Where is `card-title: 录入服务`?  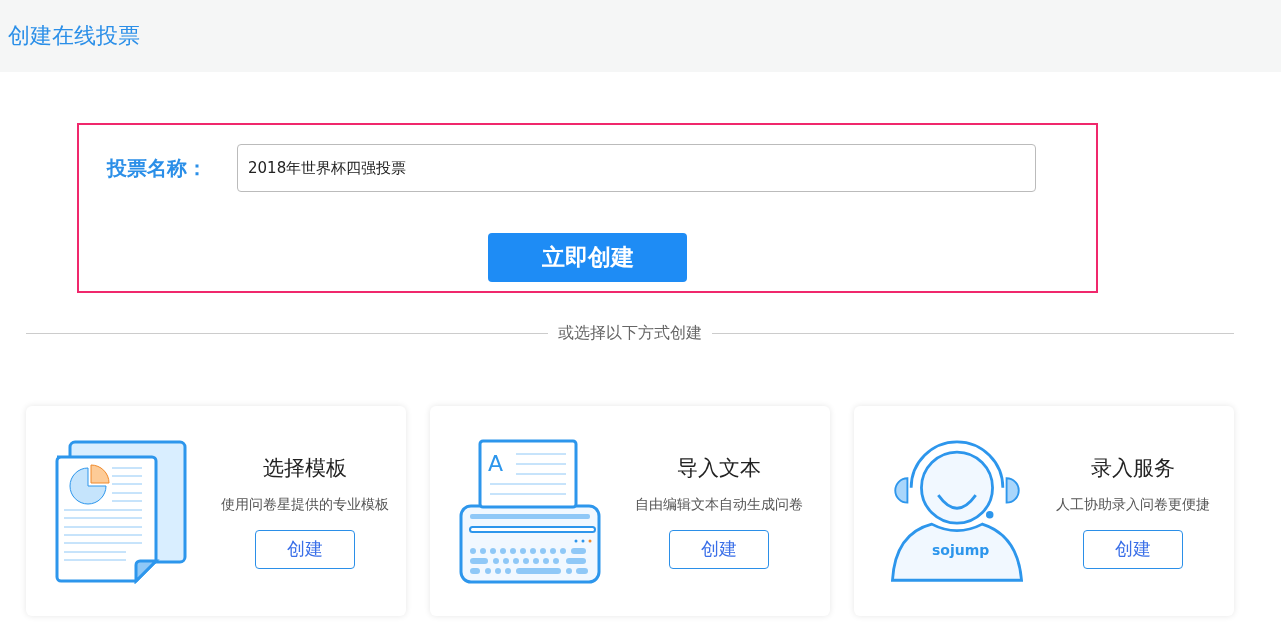
card-title: 录入服务 is located at coordinates (1133, 468).